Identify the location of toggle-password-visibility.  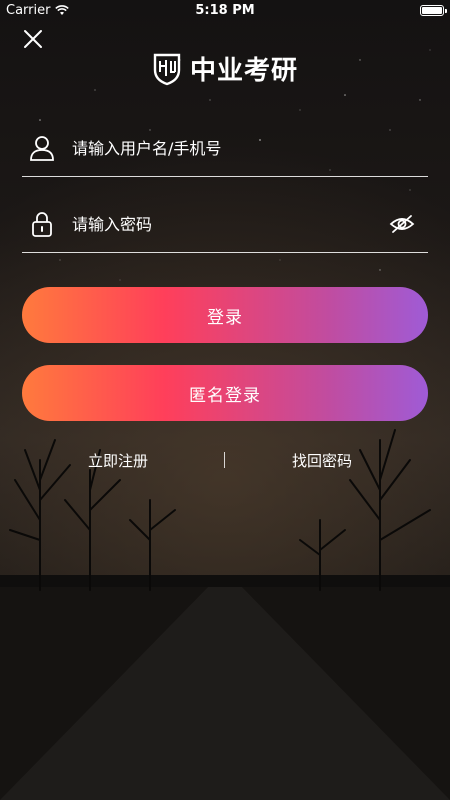
(402, 224).